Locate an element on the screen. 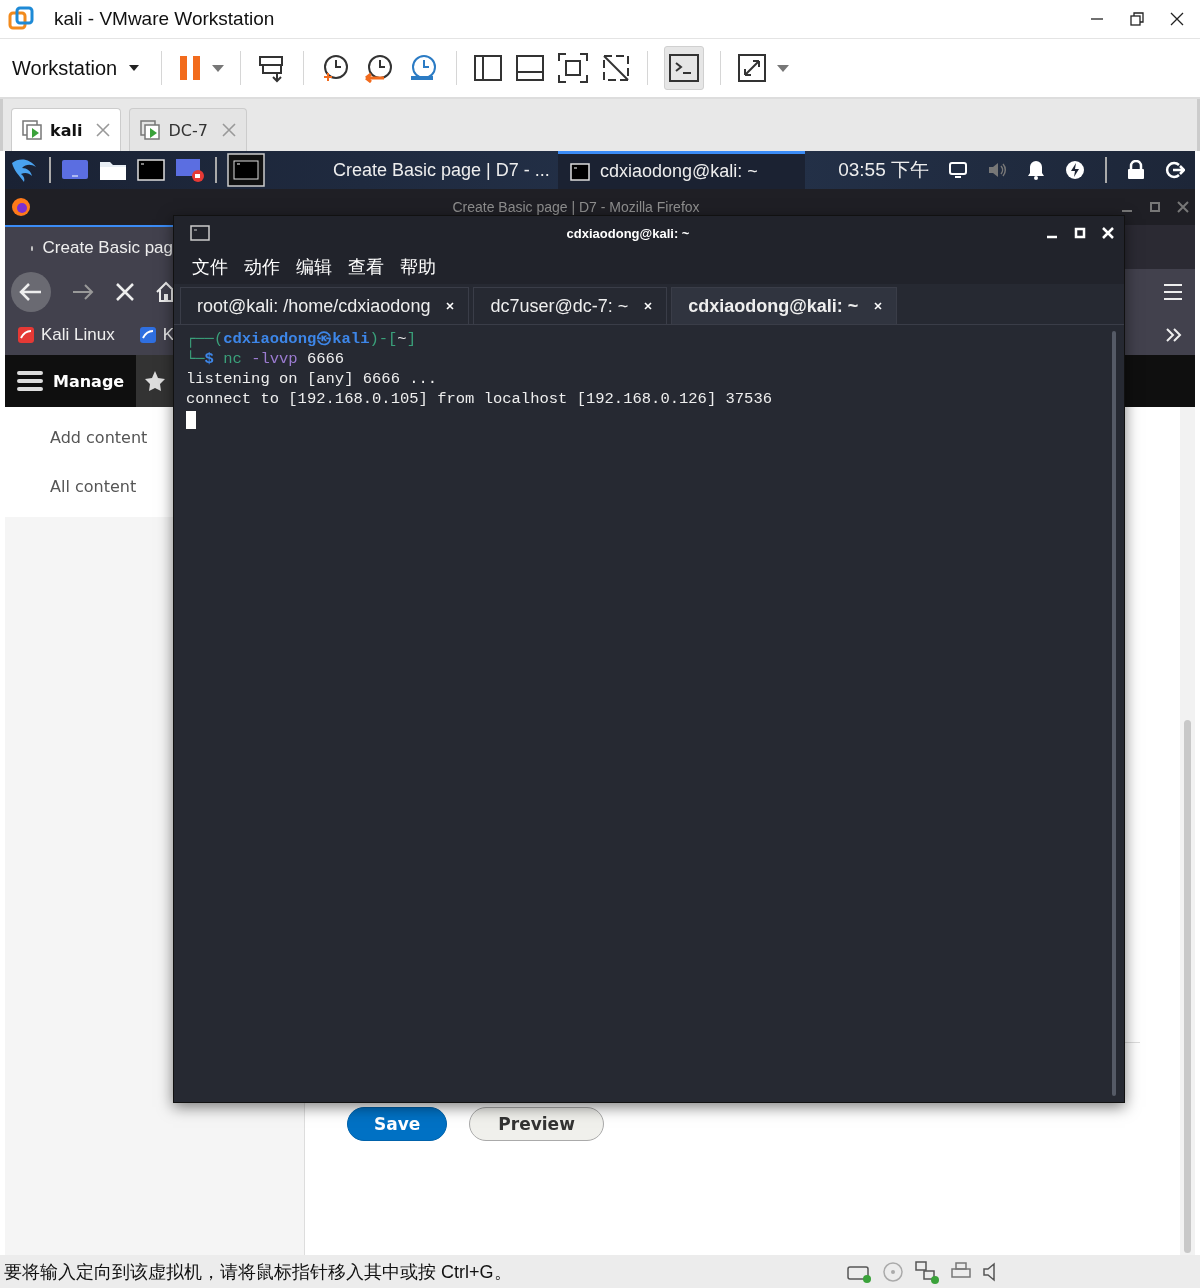  restore-icon is located at coordinates (1137, 19).